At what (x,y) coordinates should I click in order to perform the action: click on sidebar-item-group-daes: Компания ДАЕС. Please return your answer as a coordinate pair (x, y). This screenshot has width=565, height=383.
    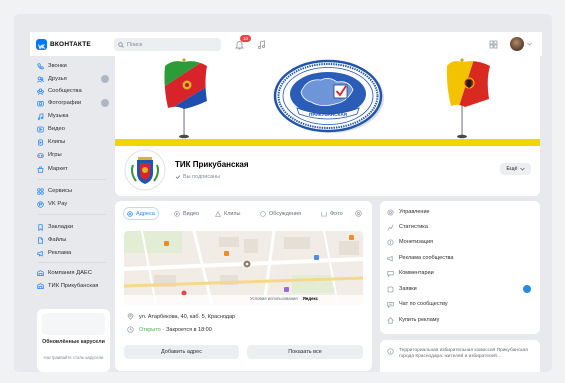
    Looking at the image, I should click on (74, 273).